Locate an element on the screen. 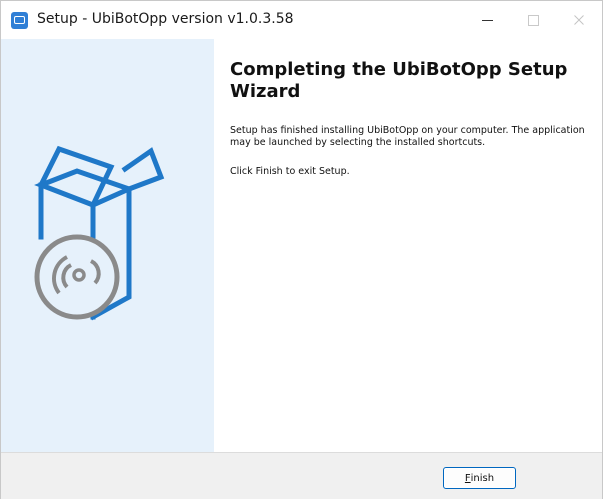 This screenshot has width=603, height=499. close-button is located at coordinates (579, 20).